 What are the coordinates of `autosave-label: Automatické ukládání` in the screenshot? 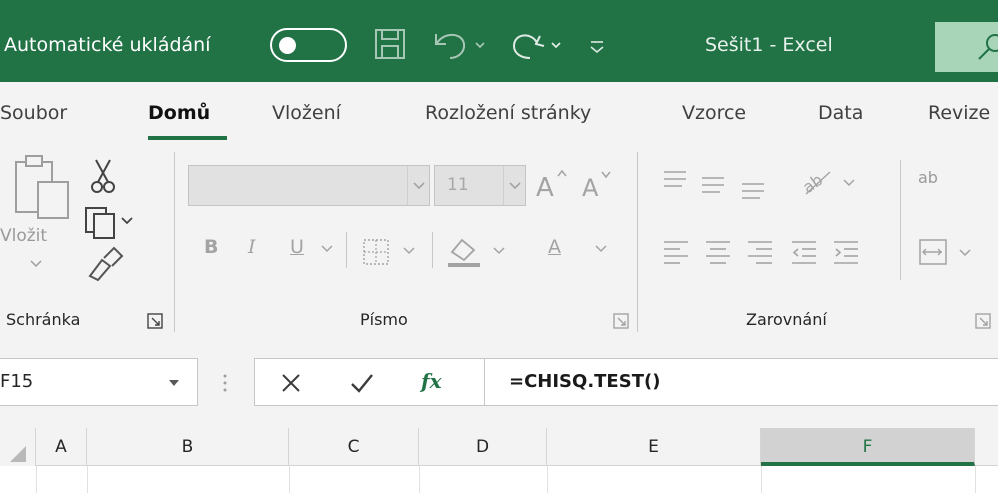 It's located at (107, 45).